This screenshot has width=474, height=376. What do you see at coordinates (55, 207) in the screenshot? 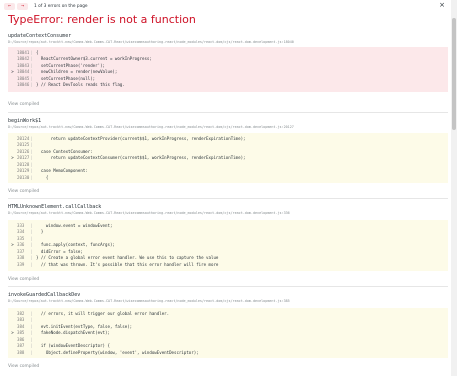
I see `stack-frame-function: HTMLUnknownElement.callCallback` at bounding box center [55, 207].